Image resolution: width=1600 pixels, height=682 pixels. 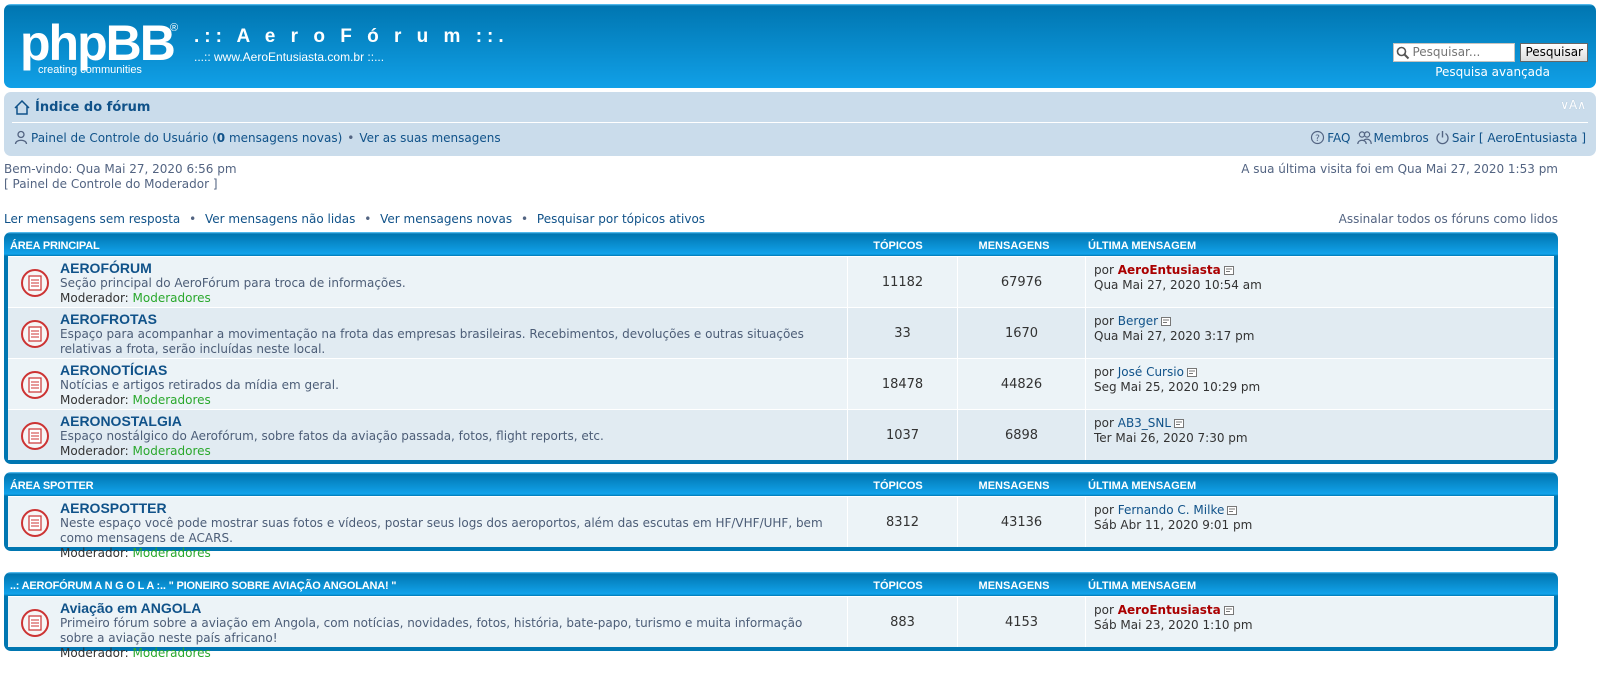 I want to click on breadcrumb-forum-index: Índice do fórum, so click(x=92, y=107).